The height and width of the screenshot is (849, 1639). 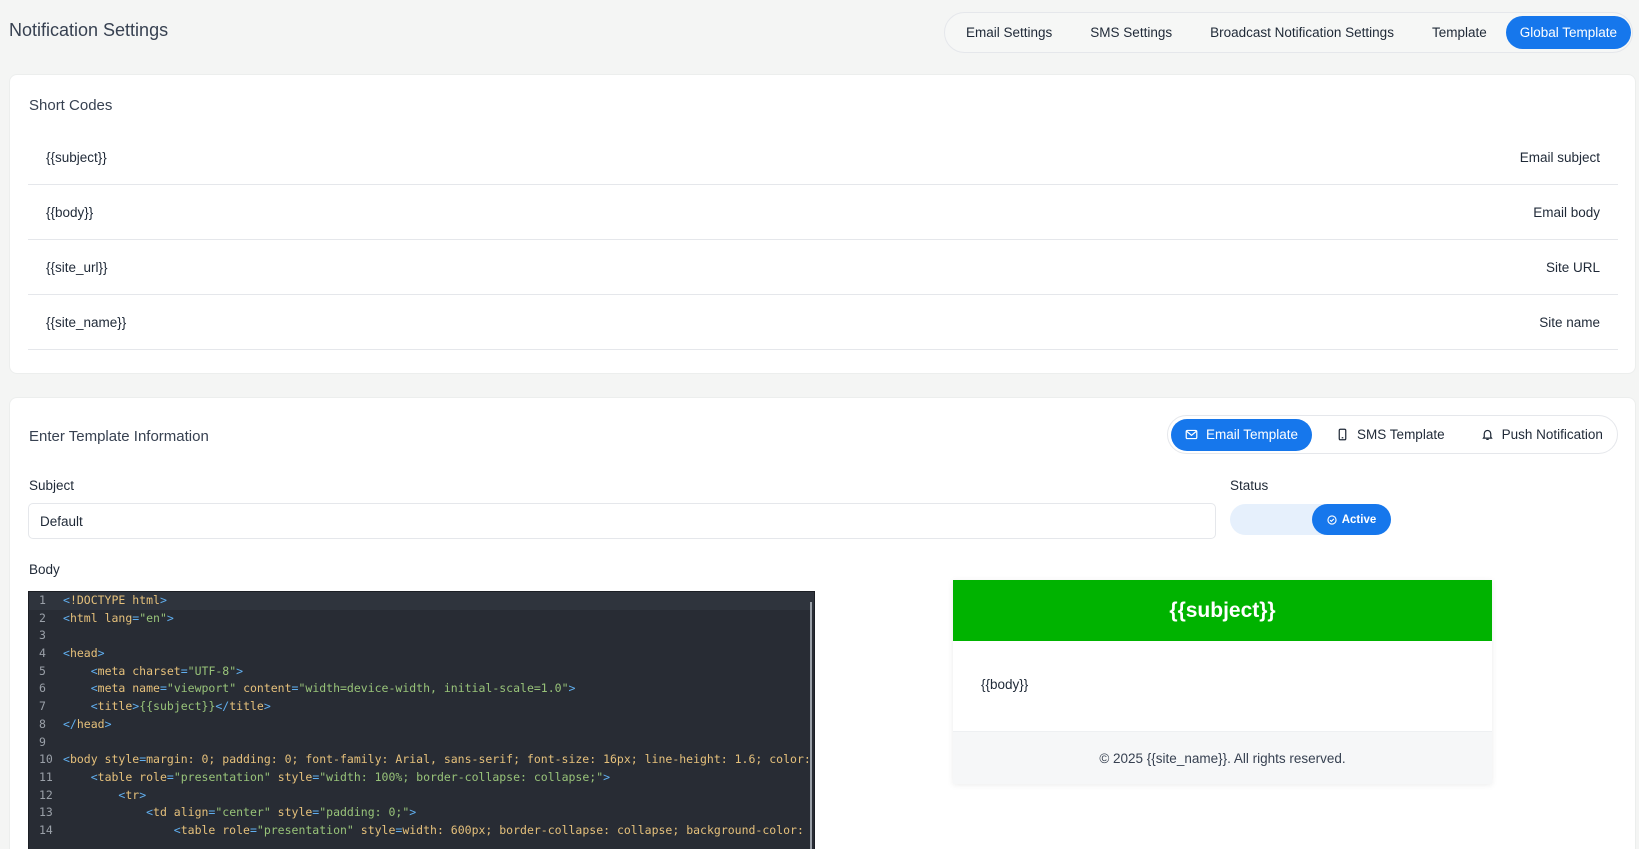 What do you see at coordinates (1572, 267) in the screenshot?
I see `short-code-description: Site URL` at bounding box center [1572, 267].